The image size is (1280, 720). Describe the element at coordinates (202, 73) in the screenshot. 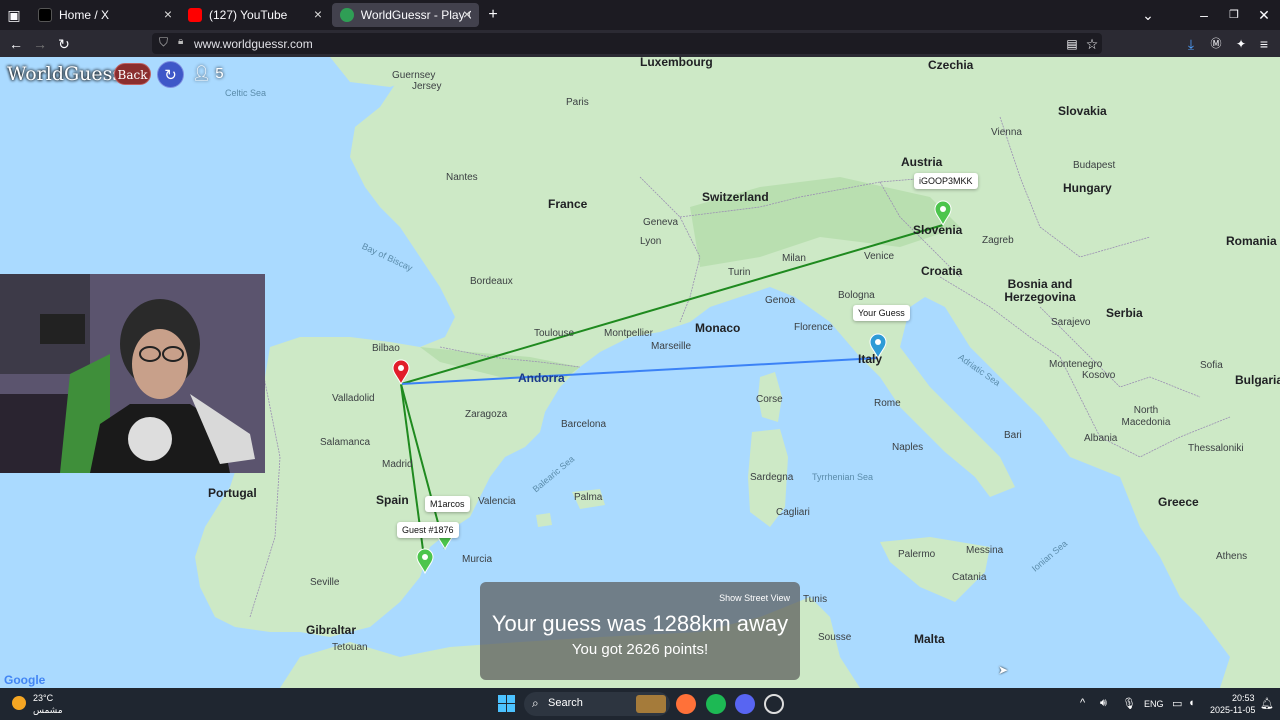

I see `user-icon: 👤︎` at that location.